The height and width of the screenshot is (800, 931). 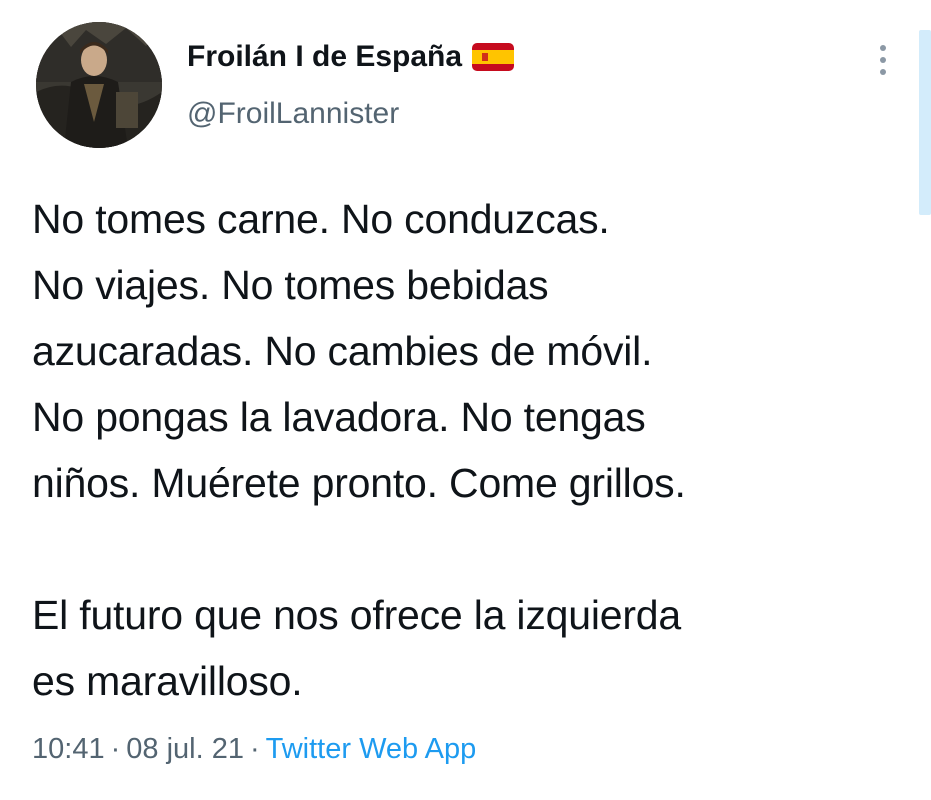 What do you see at coordinates (293, 114) in the screenshot?
I see `handle: @FroilLannister` at bounding box center [293, 114].